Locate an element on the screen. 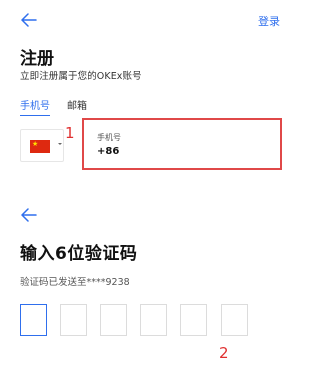  page-subtitle: 立即注册属于您的OKEx账号 is located at coordinates (81, 76).